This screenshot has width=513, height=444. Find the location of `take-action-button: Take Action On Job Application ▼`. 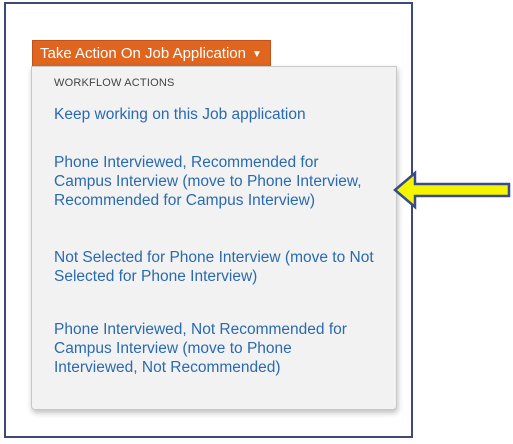

take-action-button: Take Action On Job Application ▼ is located at coordinates (151, 53).